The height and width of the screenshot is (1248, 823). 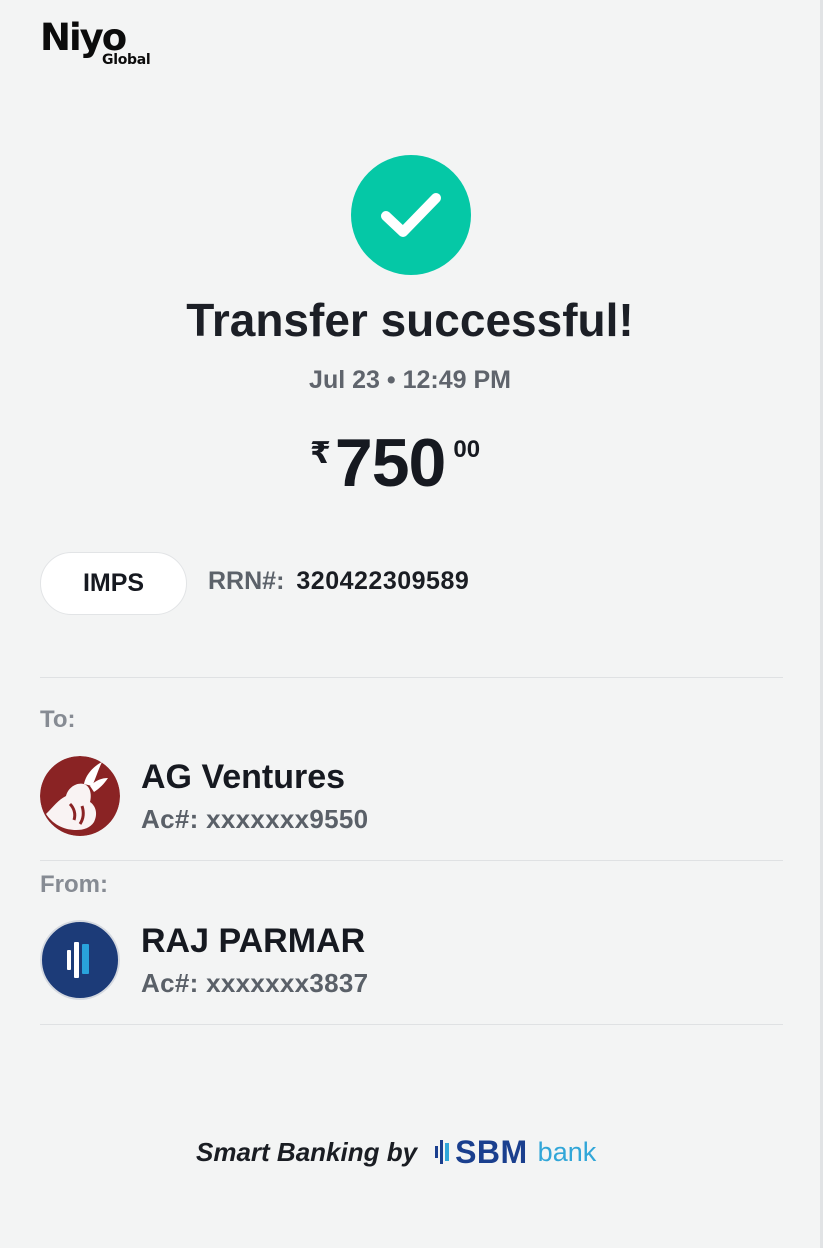 I want to click on footer-text: Smart Banking by, so click(x=307, y=1151).